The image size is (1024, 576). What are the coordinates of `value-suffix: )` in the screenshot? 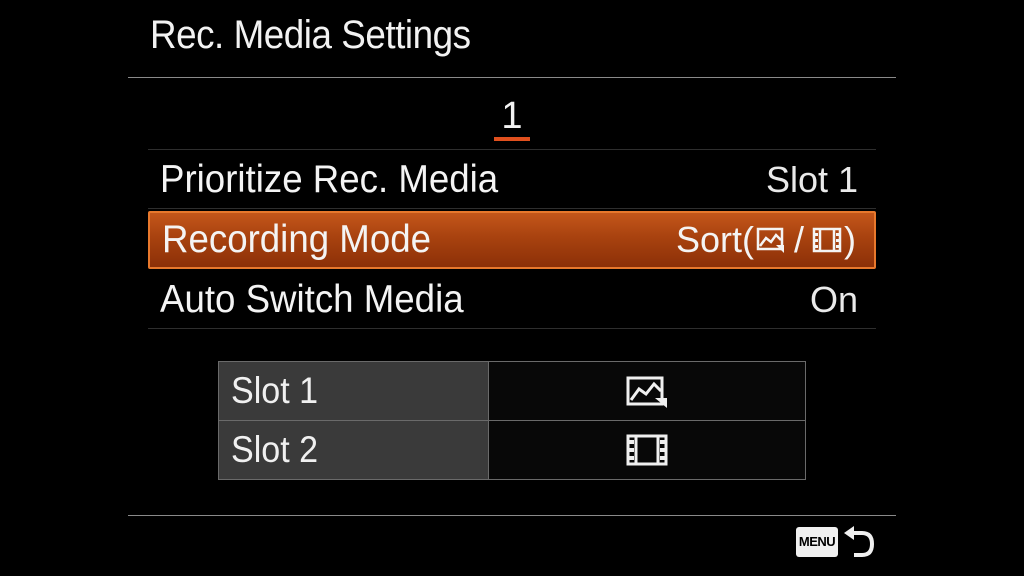 It's located at (850, 239).